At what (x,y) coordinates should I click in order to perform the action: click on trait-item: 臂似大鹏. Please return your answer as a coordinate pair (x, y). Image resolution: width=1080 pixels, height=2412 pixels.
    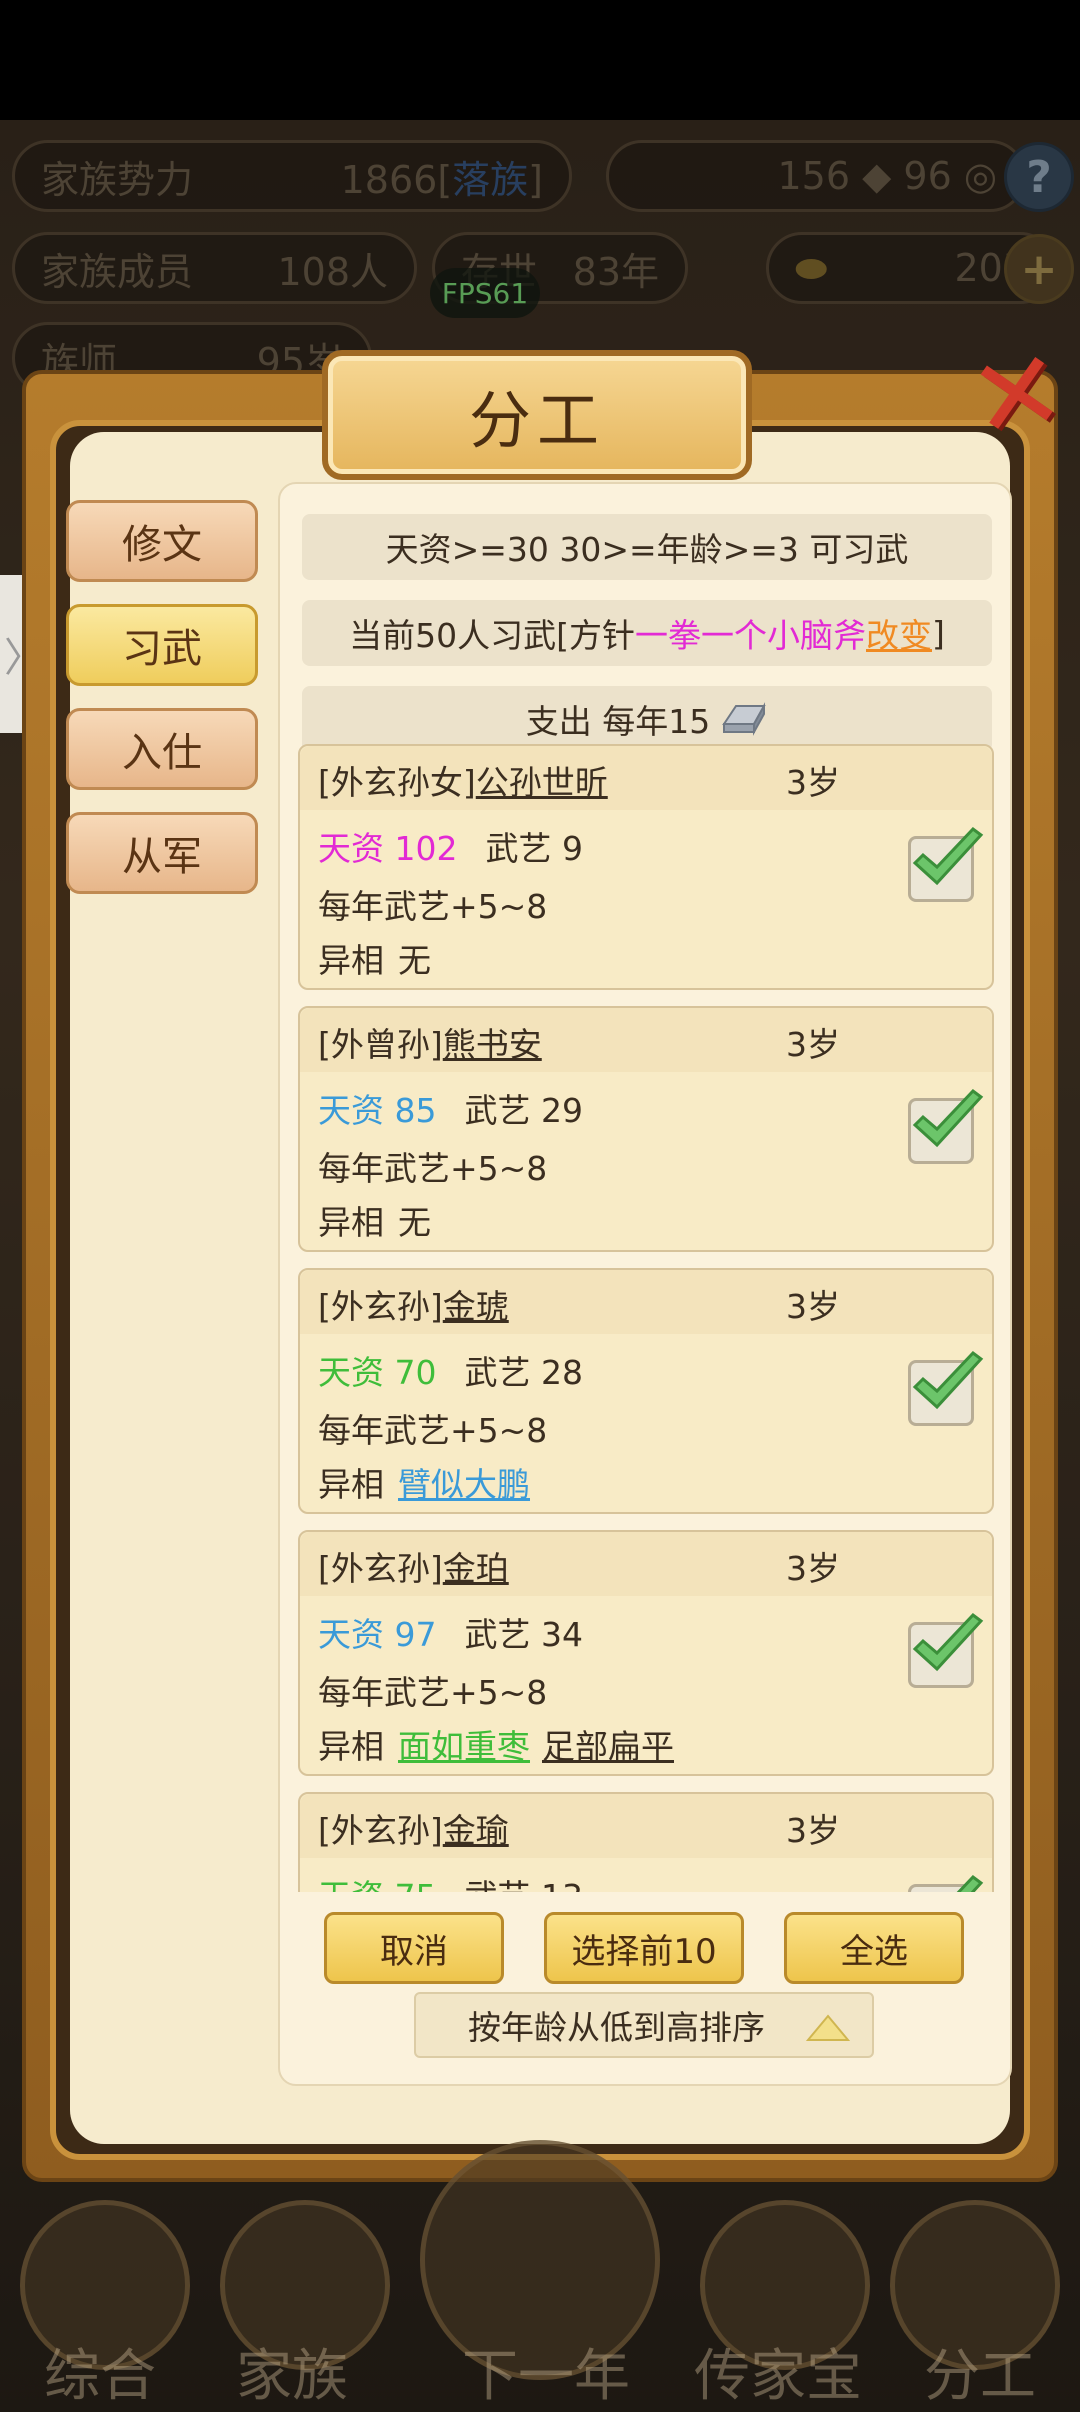
    Looking at the image, I should click on (464, 1484).